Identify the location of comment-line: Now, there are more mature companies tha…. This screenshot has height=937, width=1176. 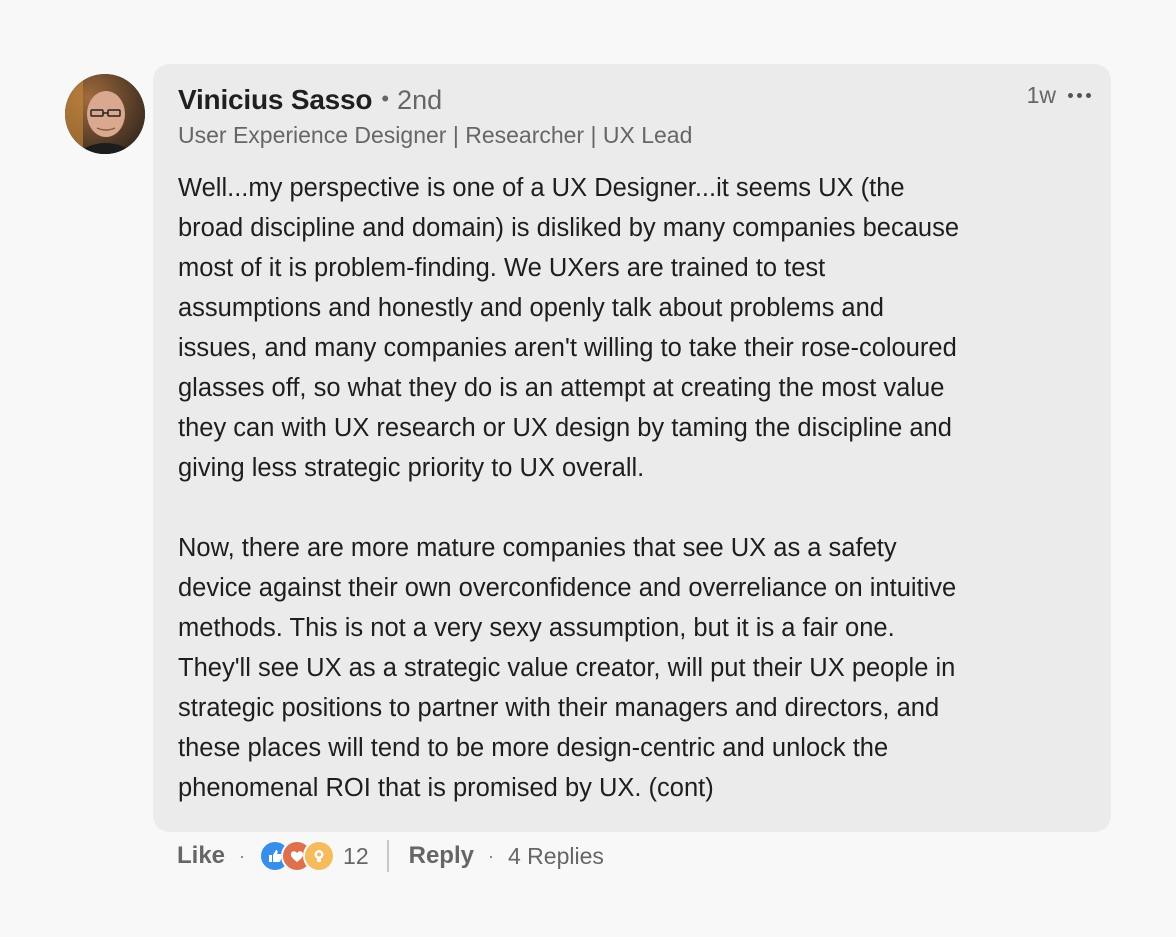
(537, 548).